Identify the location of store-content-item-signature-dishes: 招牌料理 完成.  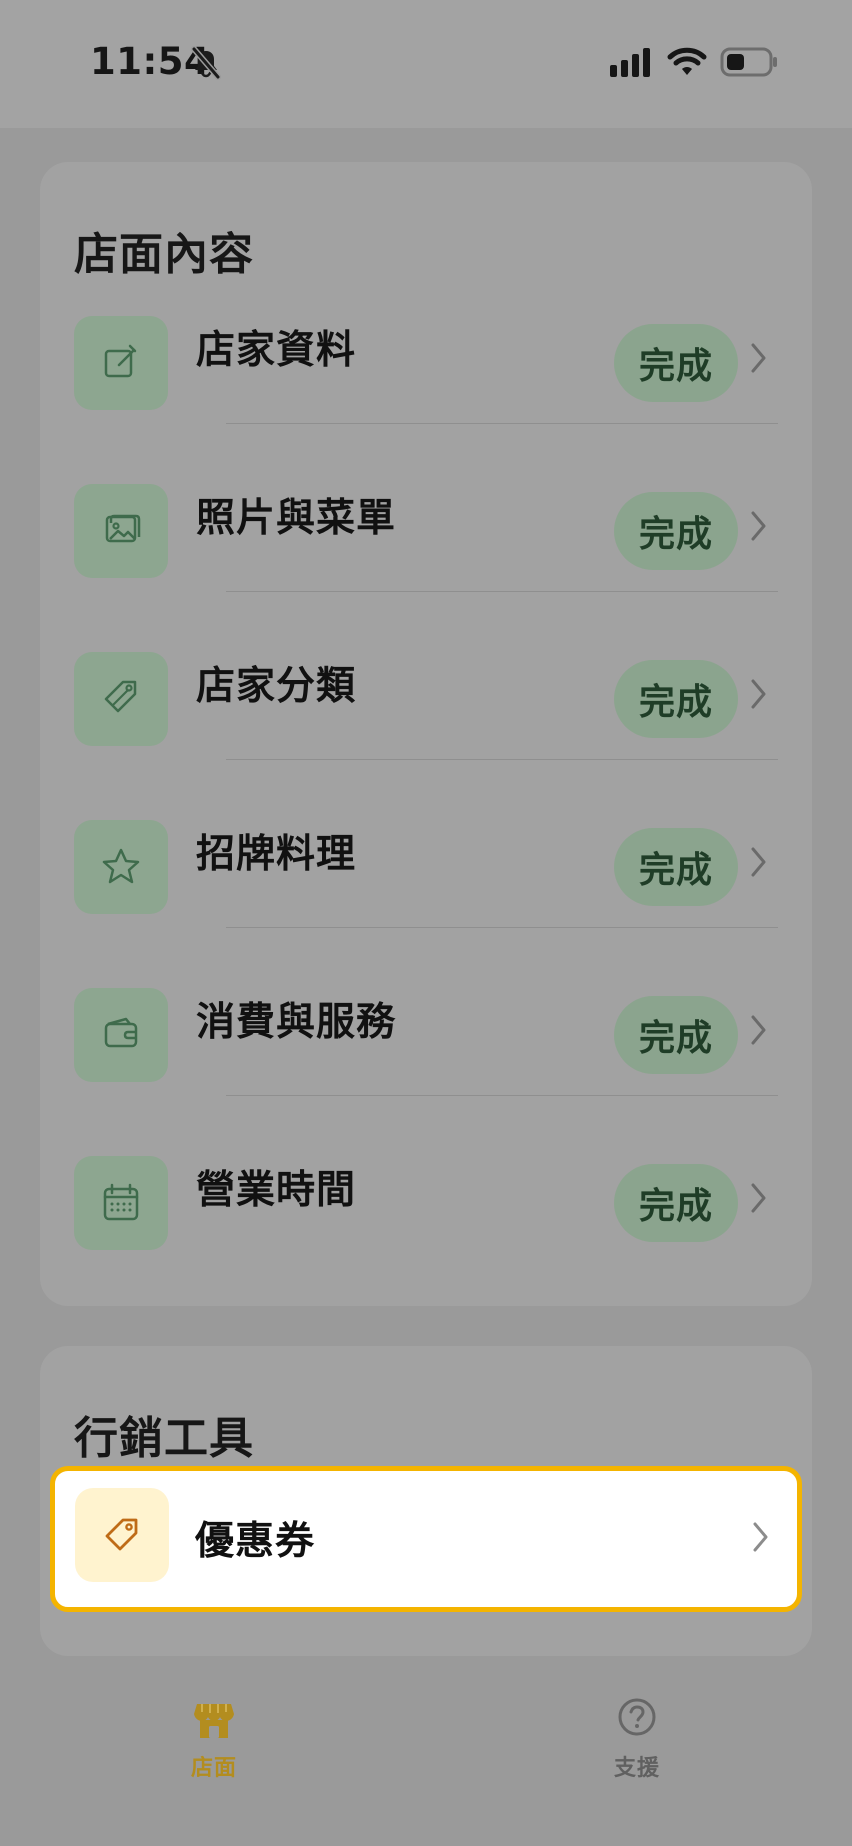
(426, 894).